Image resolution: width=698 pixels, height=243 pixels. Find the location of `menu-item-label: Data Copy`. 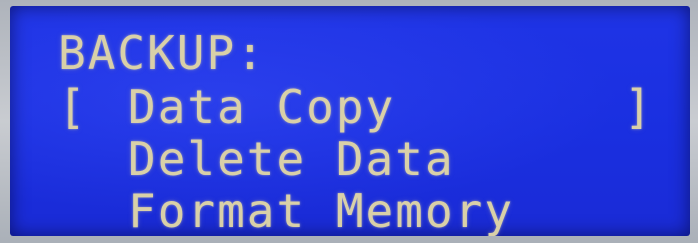

menu-item-label: Data Copy is located at coordinates (262, 107).